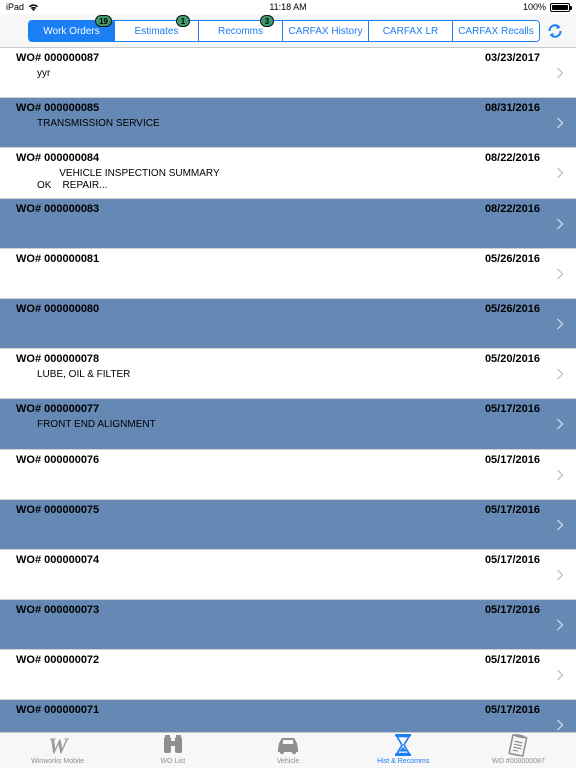 The image size is (576, 768). I want to click on car-icon, so click(288, 746).